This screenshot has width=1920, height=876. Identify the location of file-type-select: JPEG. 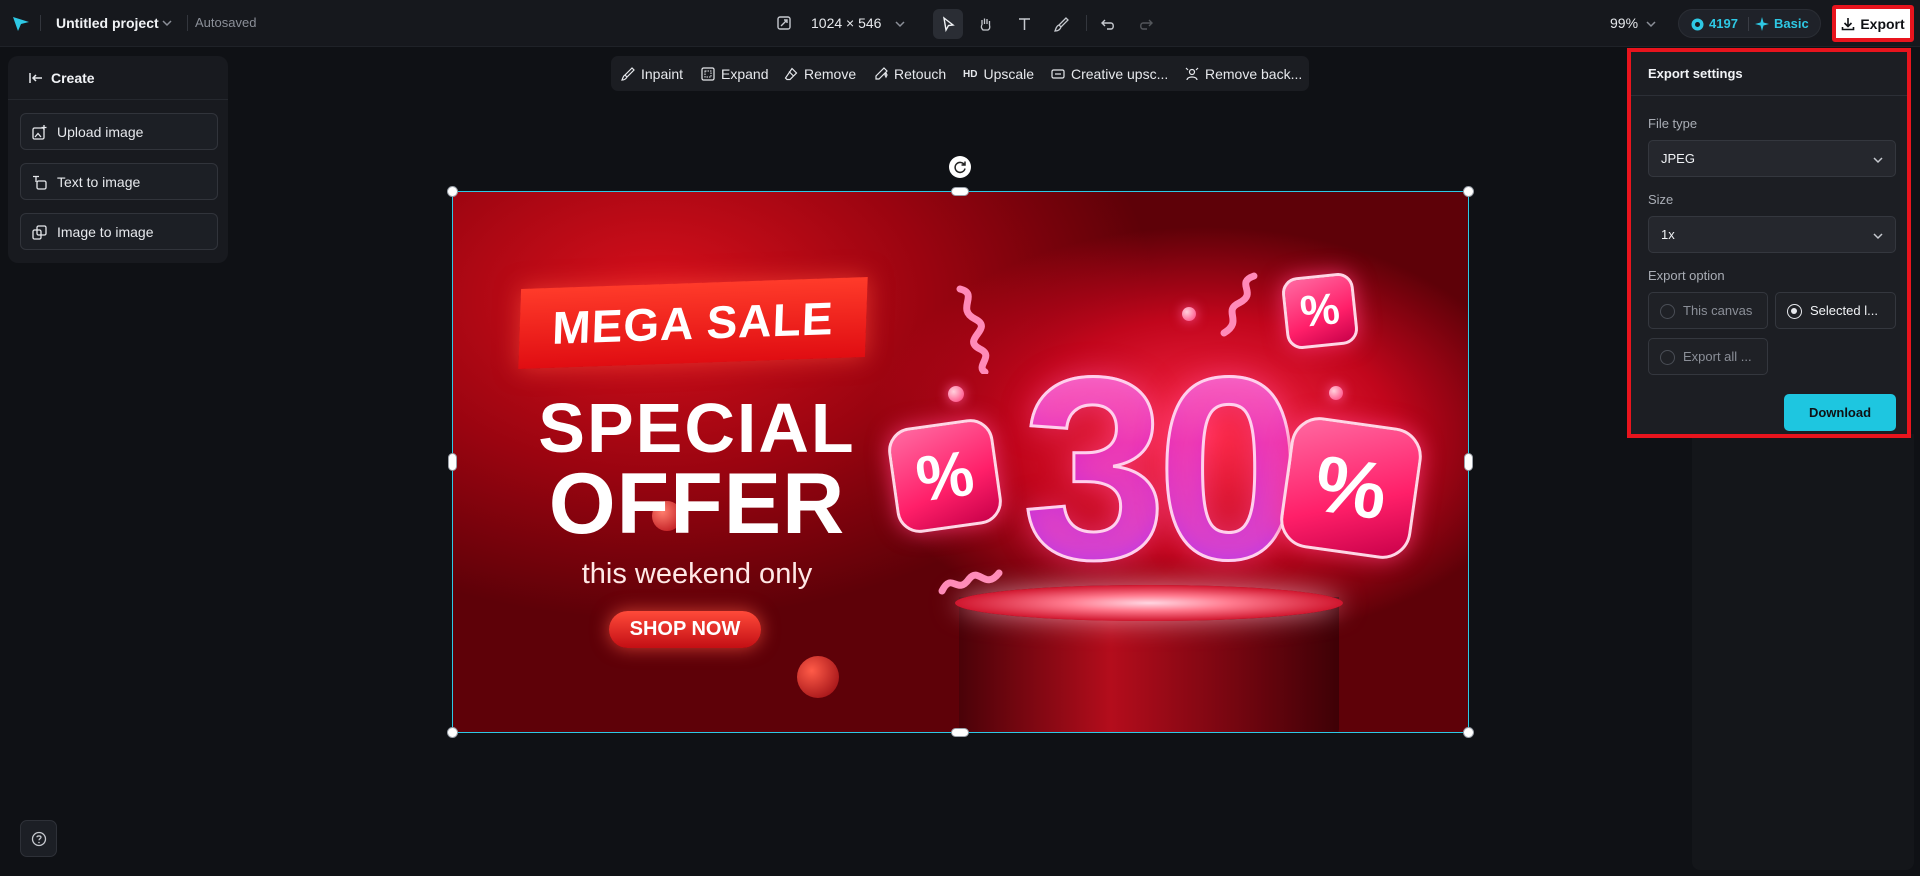
(1772, 158).